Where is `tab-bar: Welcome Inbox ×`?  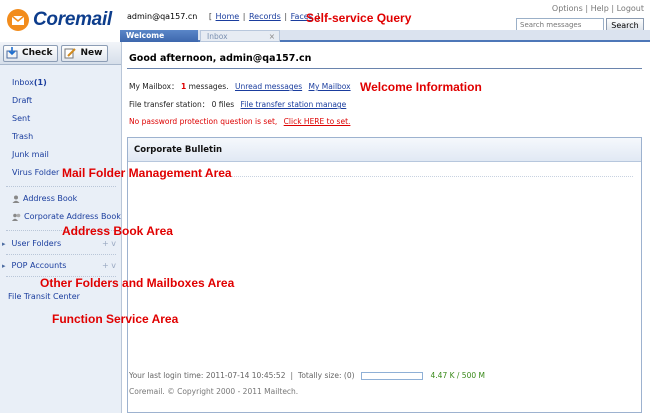
tab-bar: Welcome Inbox × is located at coordinates (385, 36).